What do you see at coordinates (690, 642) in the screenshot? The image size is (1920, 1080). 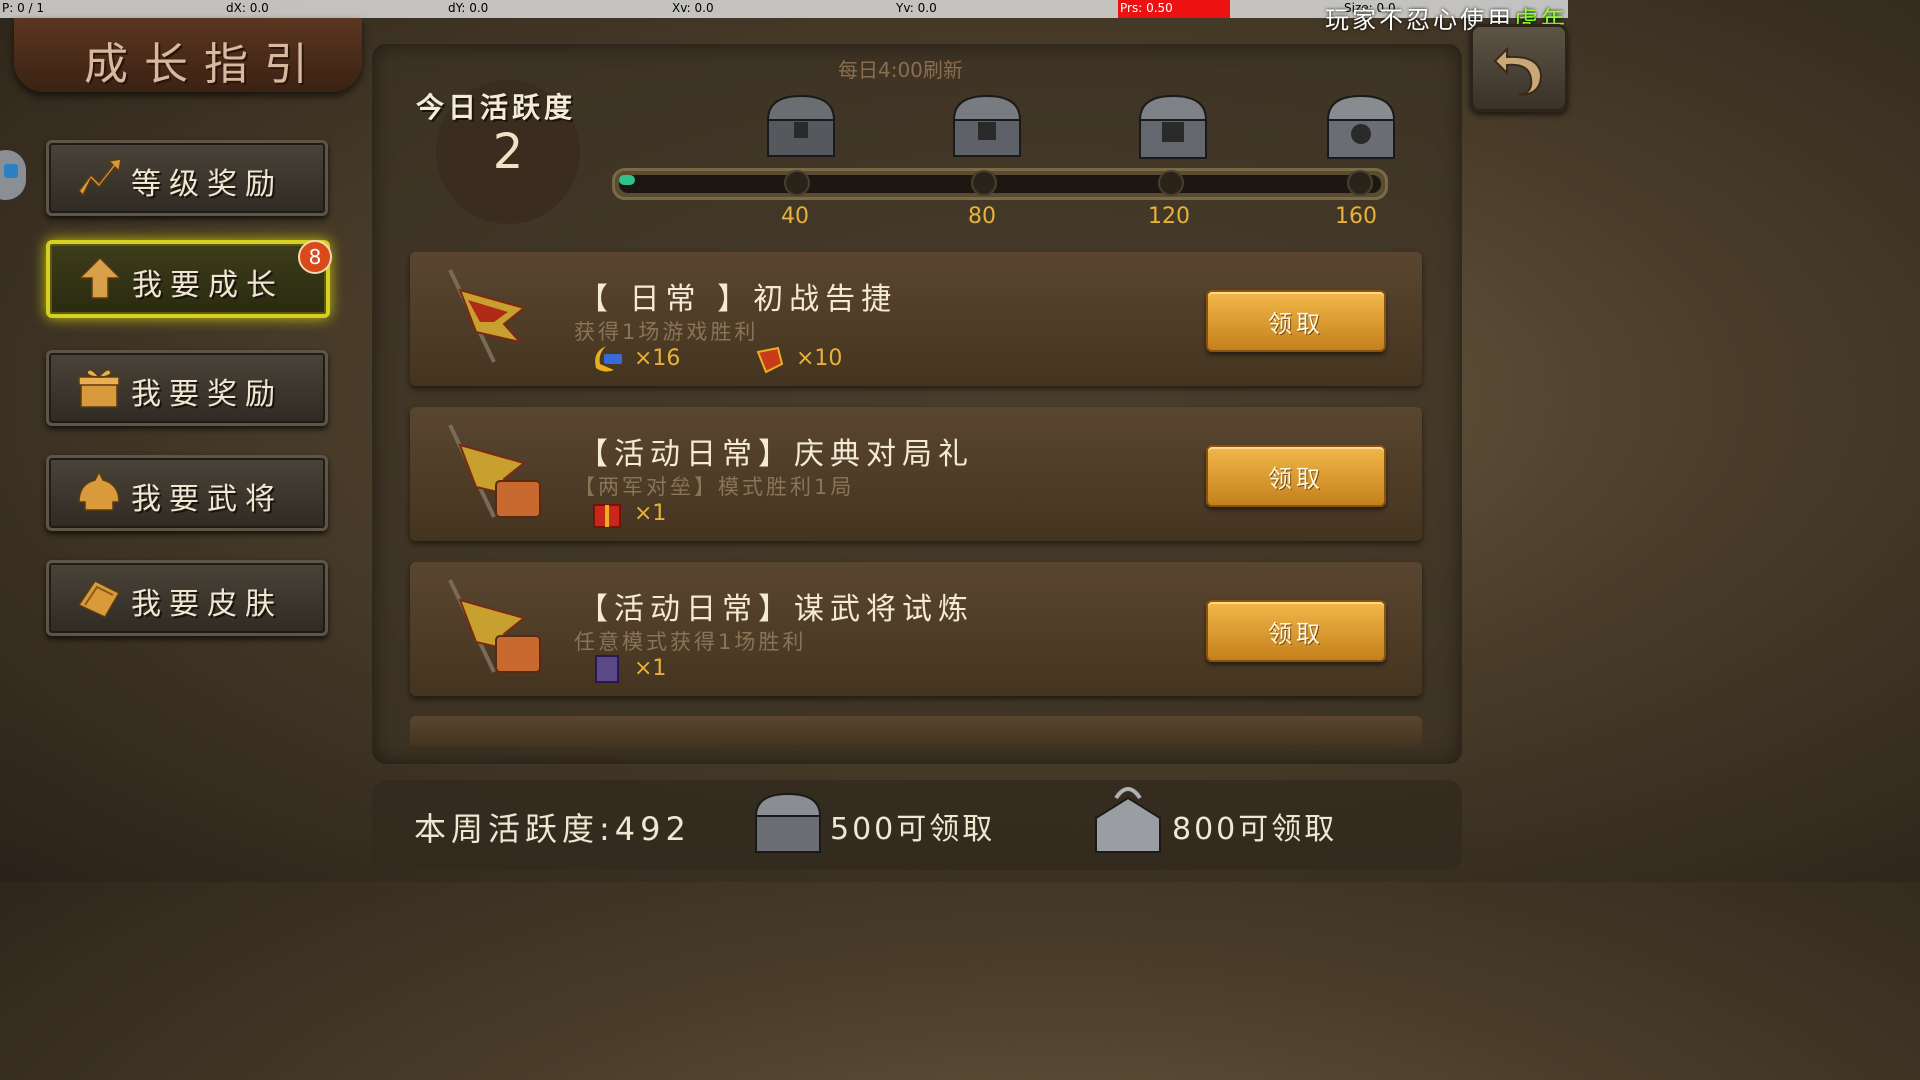 I see `task-desc: 任意模式获得1场胜利` at bounding box center [690, 642].